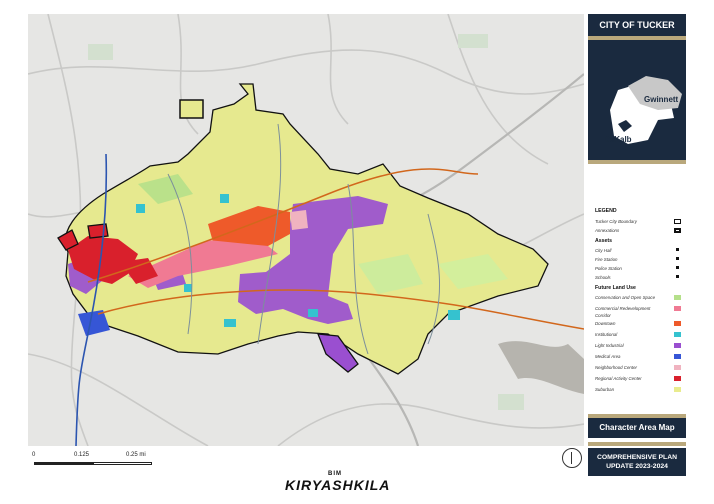 Image resolution: width=714 pixels, height=504 pixels. What do you see at coordinates (638, 251) in the screenshot?
I see `legend-item: City Hall` at bounding box center [638, 251].